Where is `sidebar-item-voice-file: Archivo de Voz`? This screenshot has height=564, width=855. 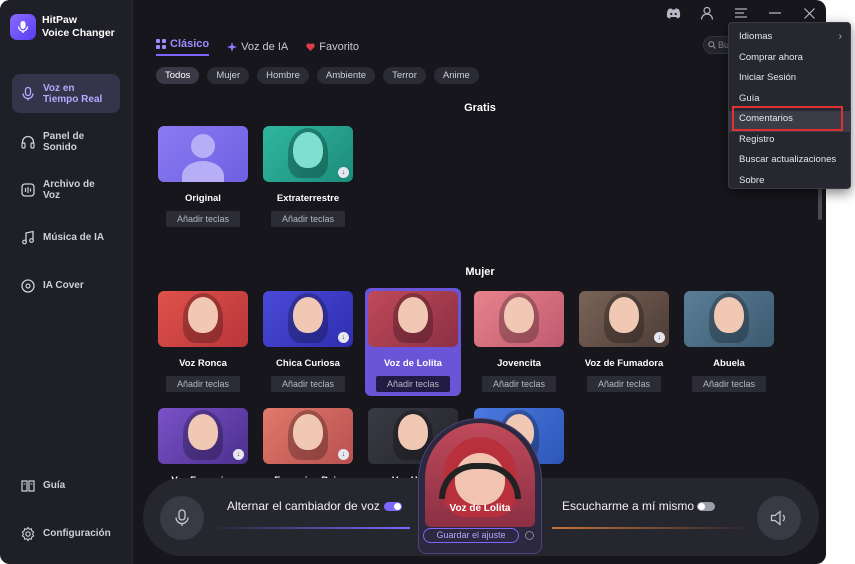
sidebar-item-voice-file: Archivo de Voz is located at coordinates (66, 189).